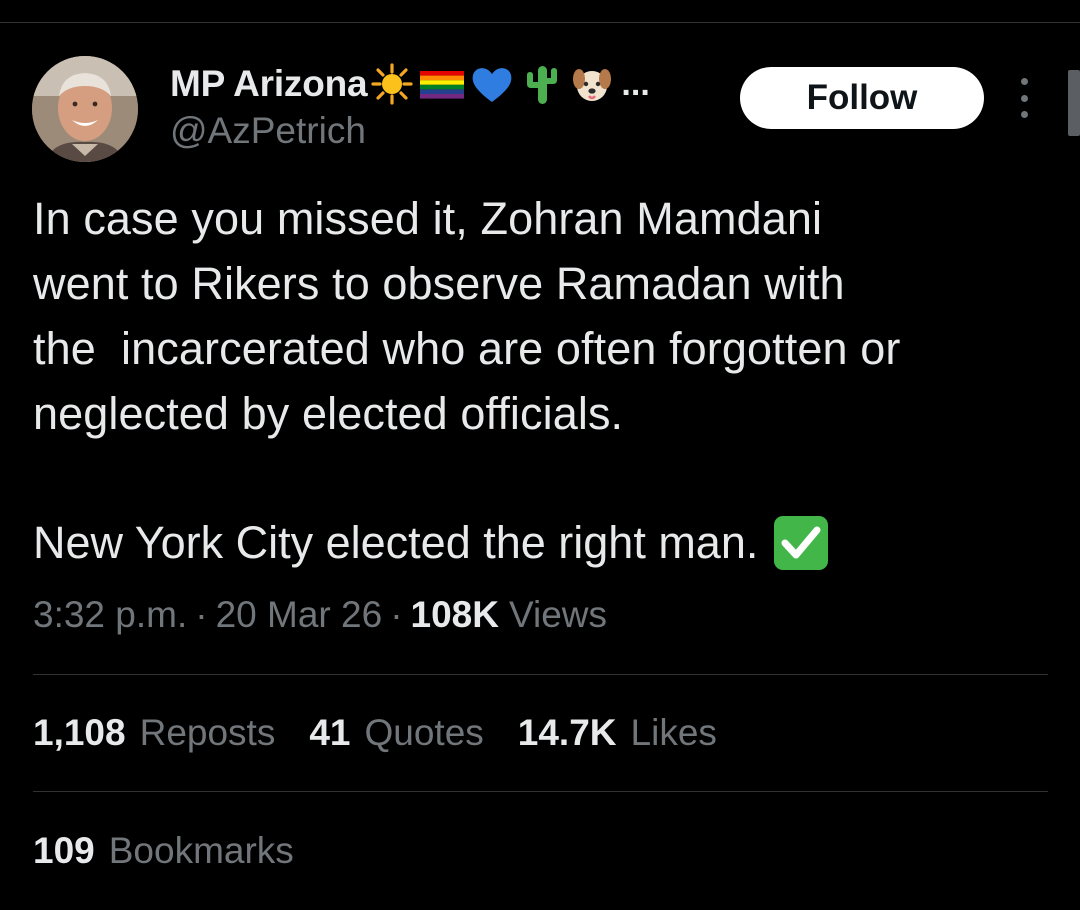  Describe the element at coordinates (330, 732) in the screenshot. I see `quotes-count: 41` at that location.